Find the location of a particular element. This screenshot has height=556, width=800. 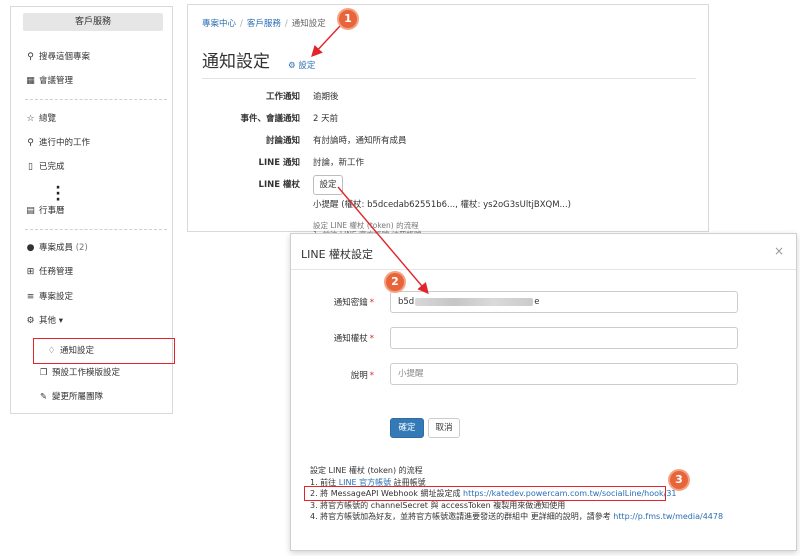

sidebar-item-label: 專案成員 is located at coordinates (56, 248).